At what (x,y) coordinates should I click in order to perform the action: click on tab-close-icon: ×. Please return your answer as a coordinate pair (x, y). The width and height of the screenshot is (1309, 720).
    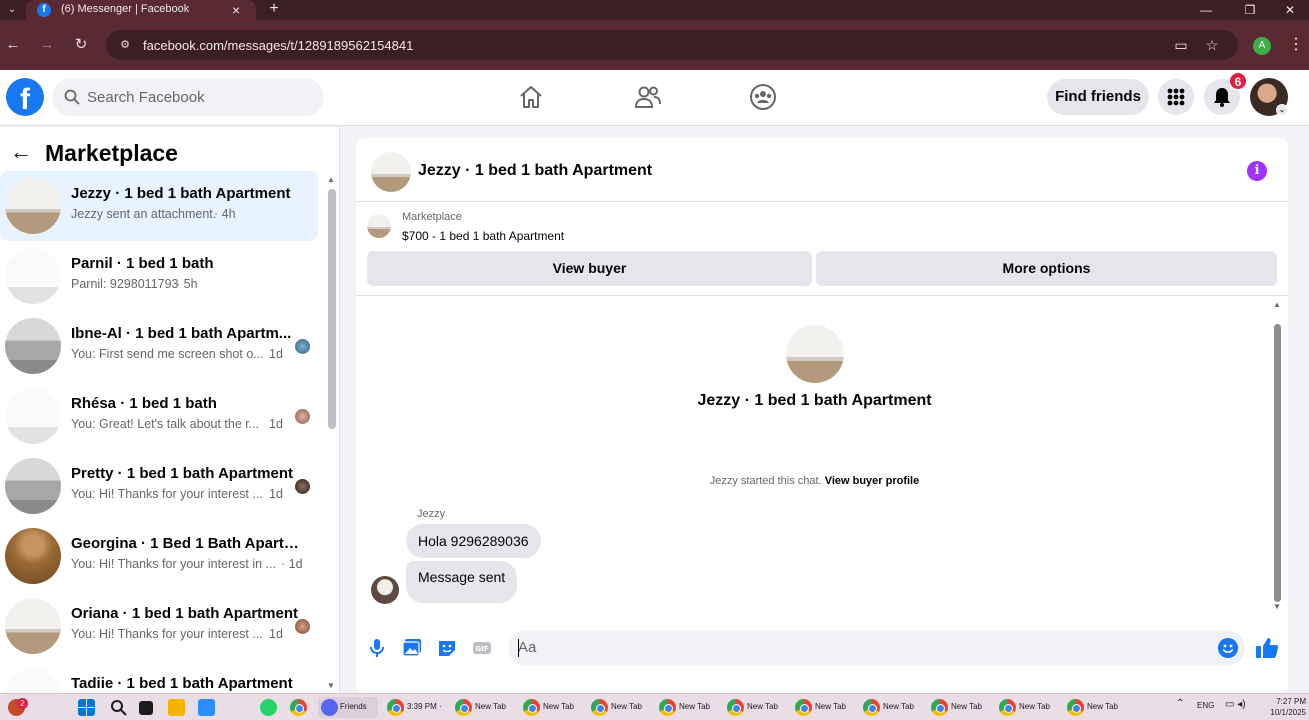
    Looking at the image, I should click on (236, 10).